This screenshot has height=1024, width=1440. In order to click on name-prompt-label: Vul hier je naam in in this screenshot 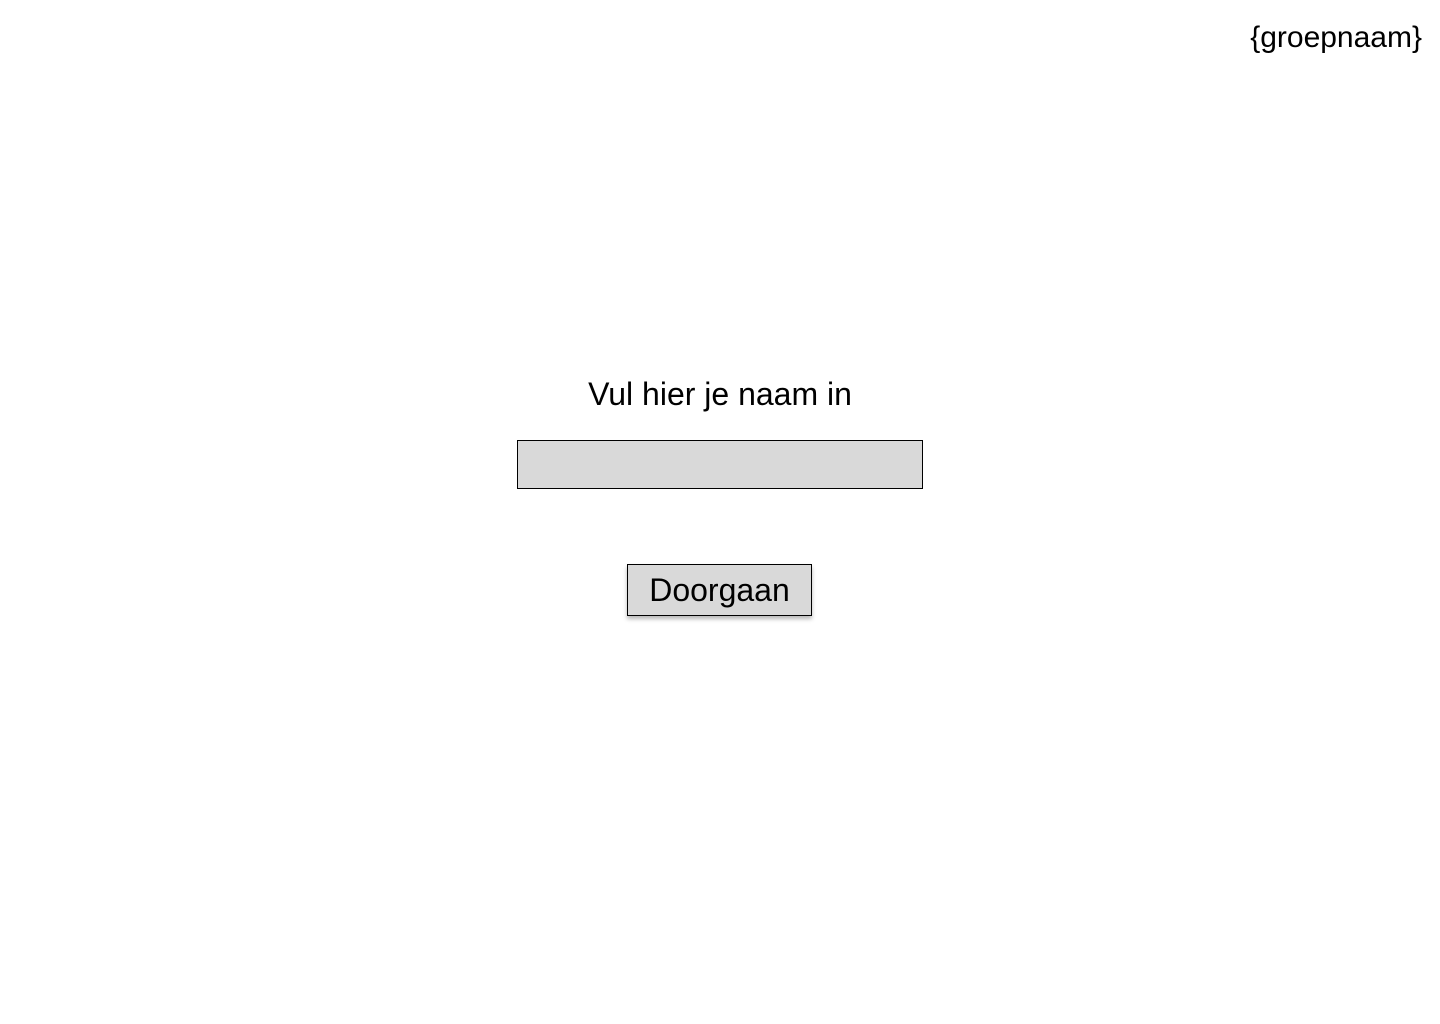, I will do `click(720, 394)`.